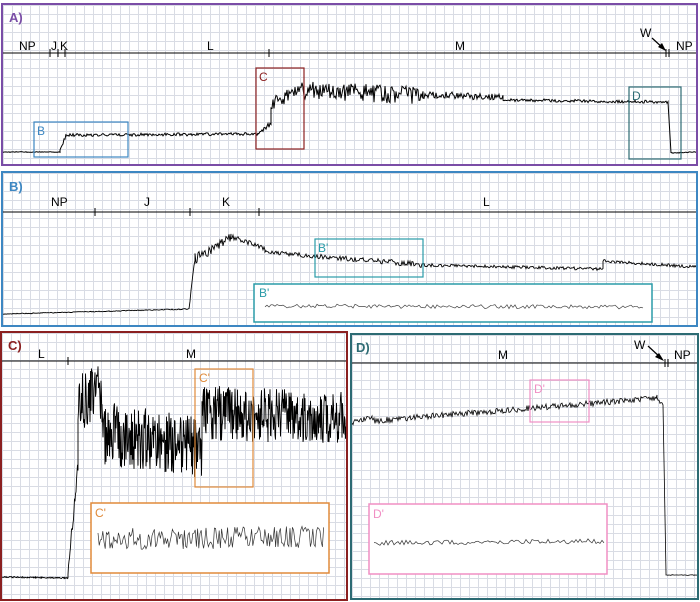 The height and width of the screenshot is (602, 700). I want to click on panel-d-label: D), so click(363, 347).